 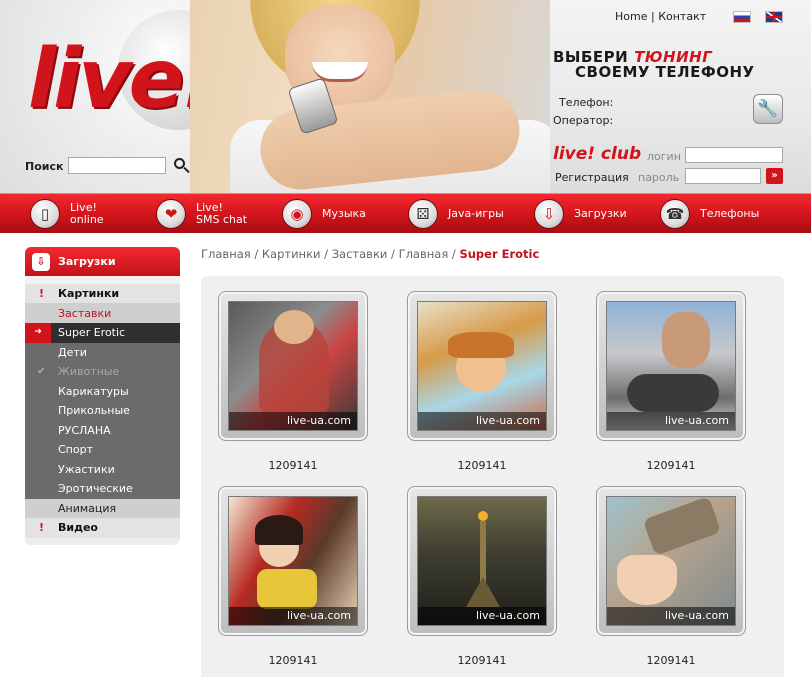 I want to click on operator-label: Оператор:, so click(x=583, y=120).